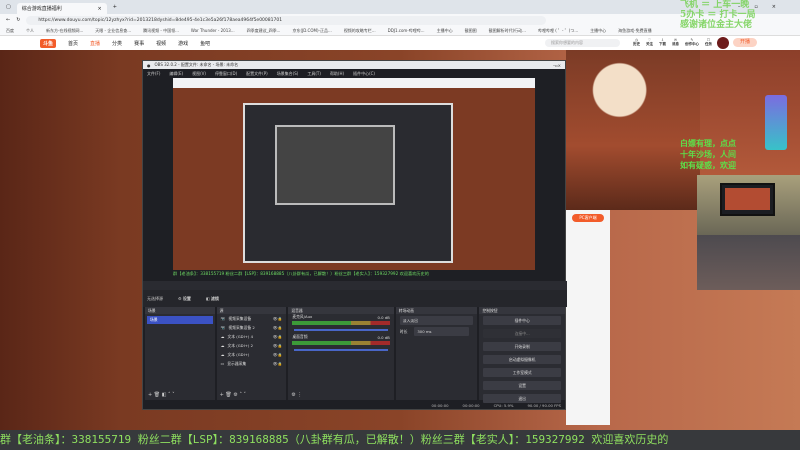 The width and height of the screenshot is (800, 450). What do you see at coordinates (233, 395) in the screenshot?
I see `source-actions: + 🗑 ⚙ ˄ ˅` at bounding box center [233, 395].